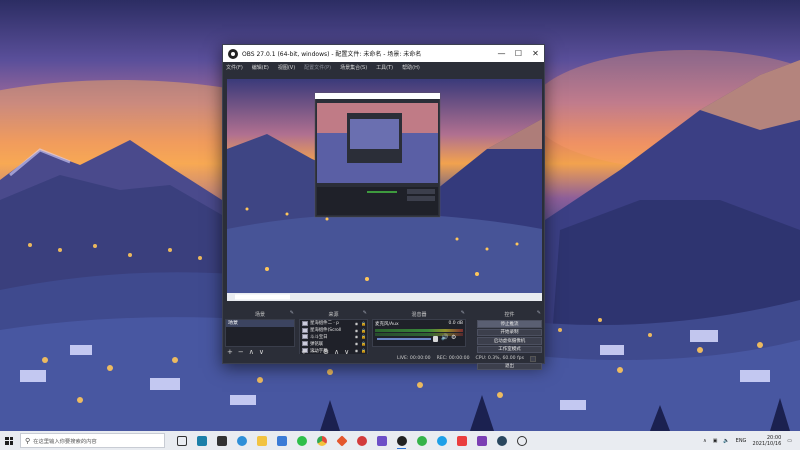 The height and width of the screenshot is (450, 800). Describe the element at coordinates (533, 358) in the screenshot. I see `stream-status-indicator` at that location.